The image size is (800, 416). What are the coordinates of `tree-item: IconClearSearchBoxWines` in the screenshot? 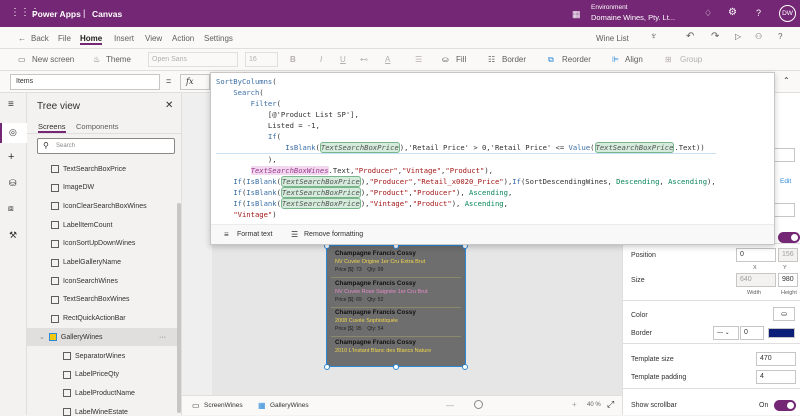 It's located at (99, 206).